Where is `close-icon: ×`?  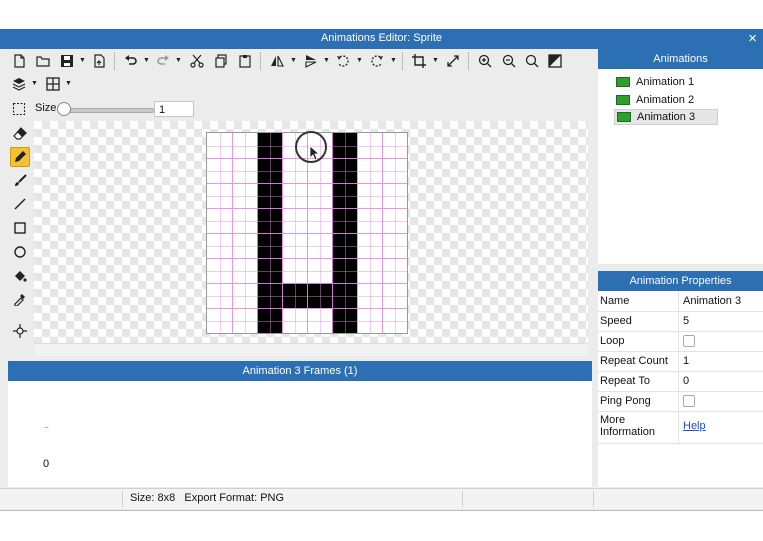
close-icon: × is located at coordinates (752, 39).